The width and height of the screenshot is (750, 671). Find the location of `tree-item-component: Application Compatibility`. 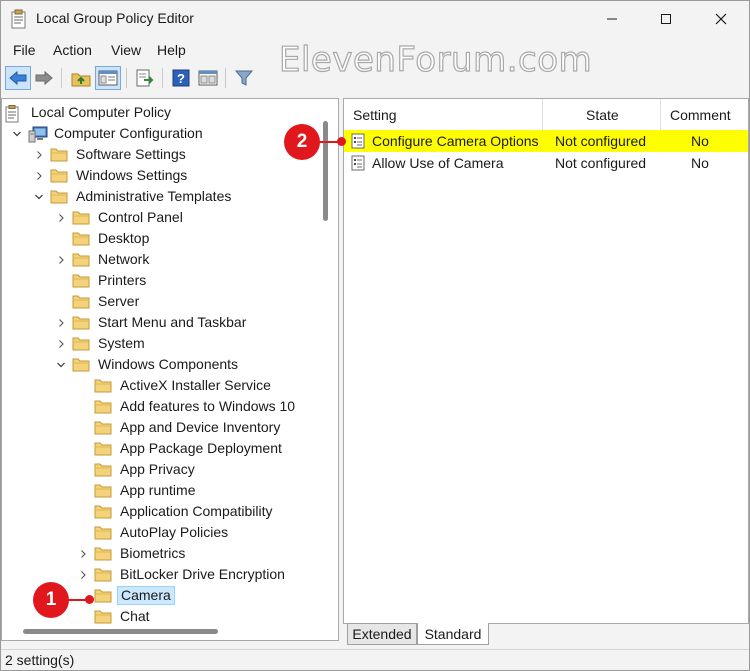

tree-item-component: Application Compatibility is located at coordinates (174, 511).